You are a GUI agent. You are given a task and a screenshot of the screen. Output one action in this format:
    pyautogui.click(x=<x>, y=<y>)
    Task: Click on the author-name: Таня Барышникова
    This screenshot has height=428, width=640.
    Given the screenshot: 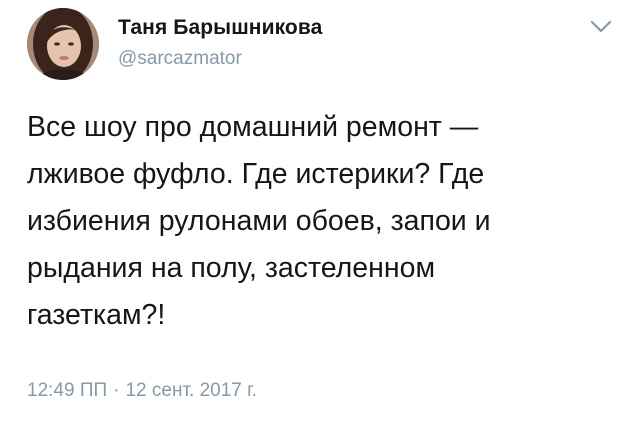 What is the action you would take?
    pyautogui.click(x=220, y=28)
    